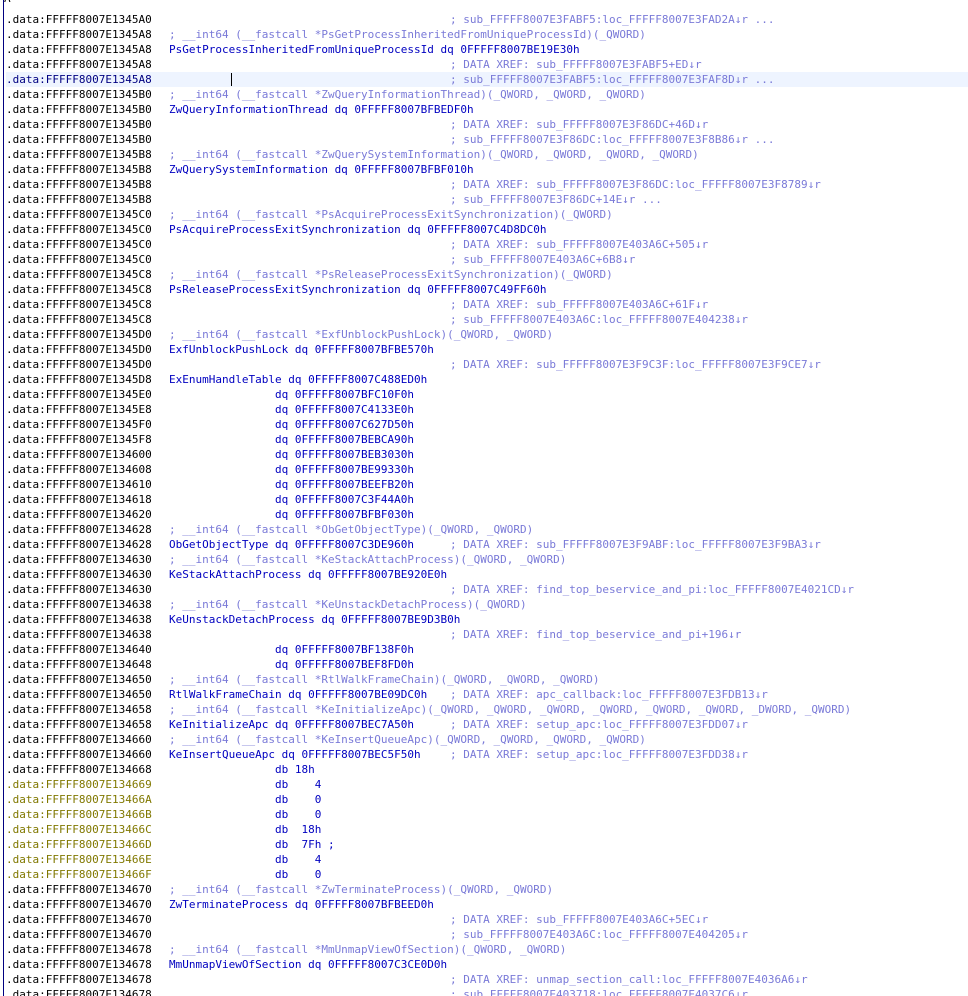 The height and width of the screenshot is (996, 968). I want to click on listing-line: .data:FFFFF8007E13466D db 7Fh ;, so click(487, 844).